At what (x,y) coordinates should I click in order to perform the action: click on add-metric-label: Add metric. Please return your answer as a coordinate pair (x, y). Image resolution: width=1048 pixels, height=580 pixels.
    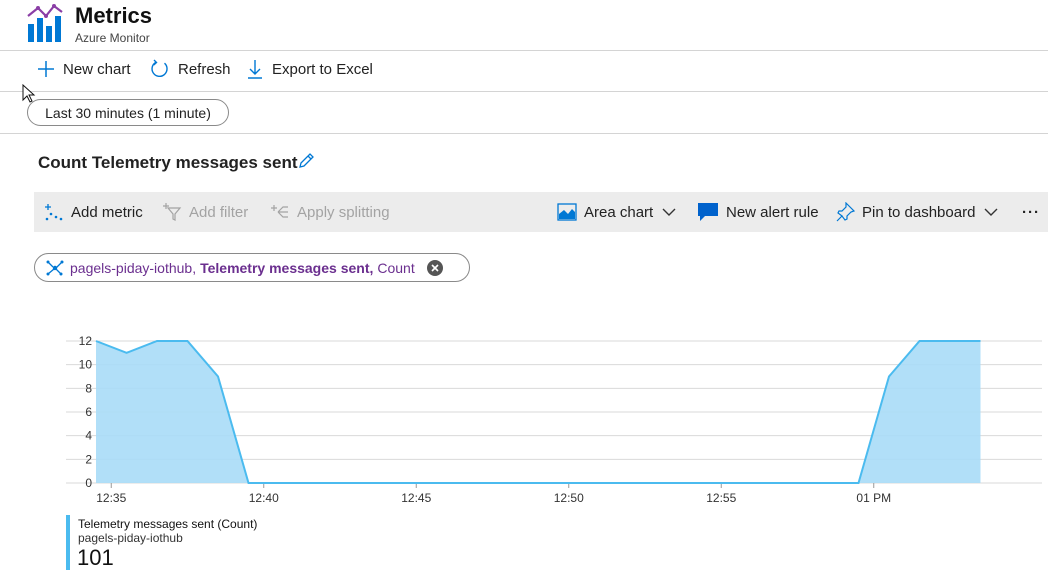
    Looking at the image, I should click on (107, 212).